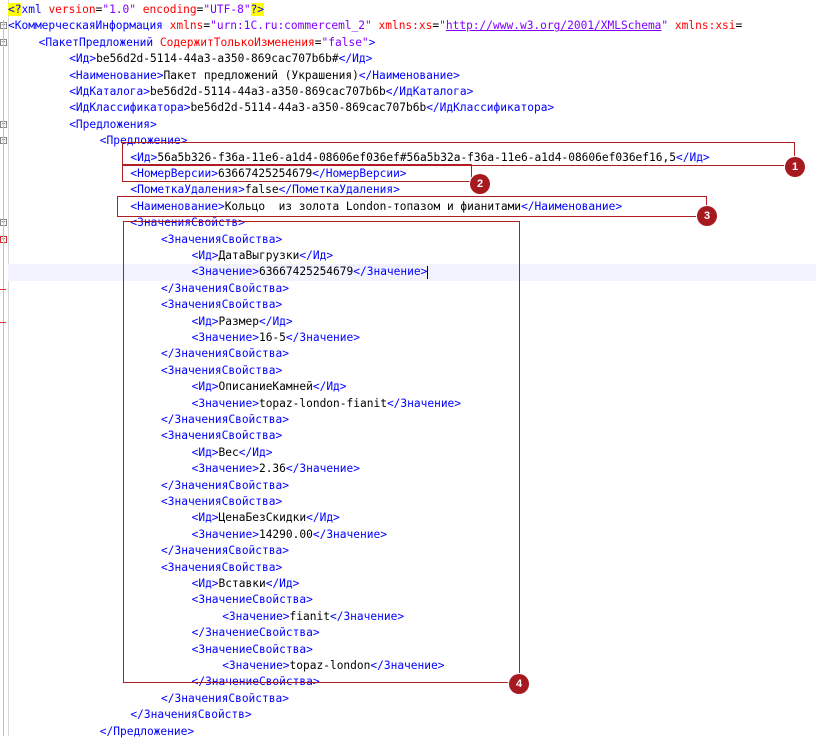 The width and height of the screenshot is (816, 740). Describe the element at coordinates (217, 59) in the screenshot. I see `xml-text: be56d2d-5114-44a3-a350-869cac707b6b#` at that location.